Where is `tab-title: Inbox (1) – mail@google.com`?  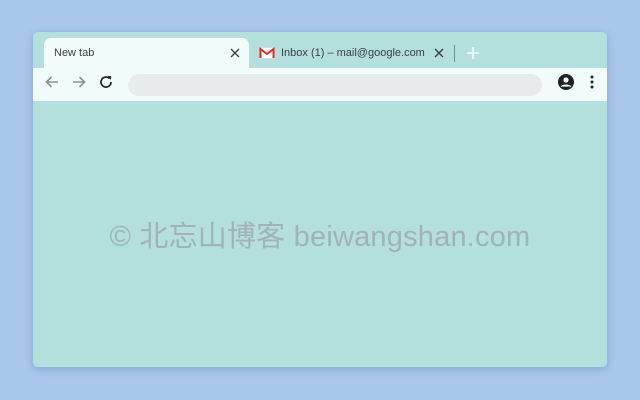
tab-title: Inbox (1) – mail@google.com is located at coordinates (353, 53).